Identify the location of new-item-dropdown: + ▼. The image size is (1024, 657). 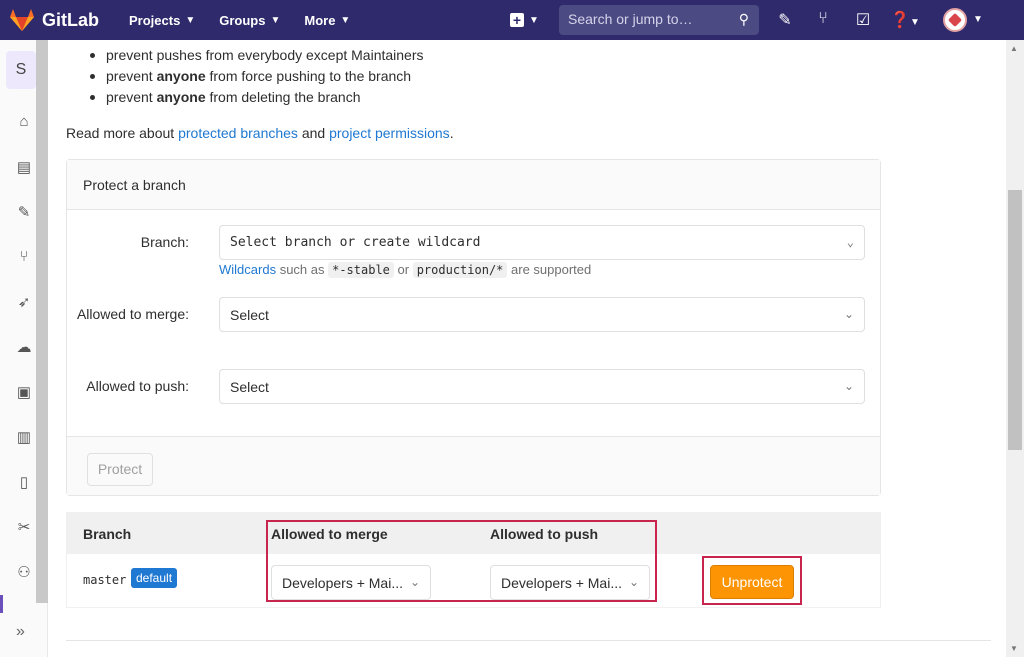
(525, 20).